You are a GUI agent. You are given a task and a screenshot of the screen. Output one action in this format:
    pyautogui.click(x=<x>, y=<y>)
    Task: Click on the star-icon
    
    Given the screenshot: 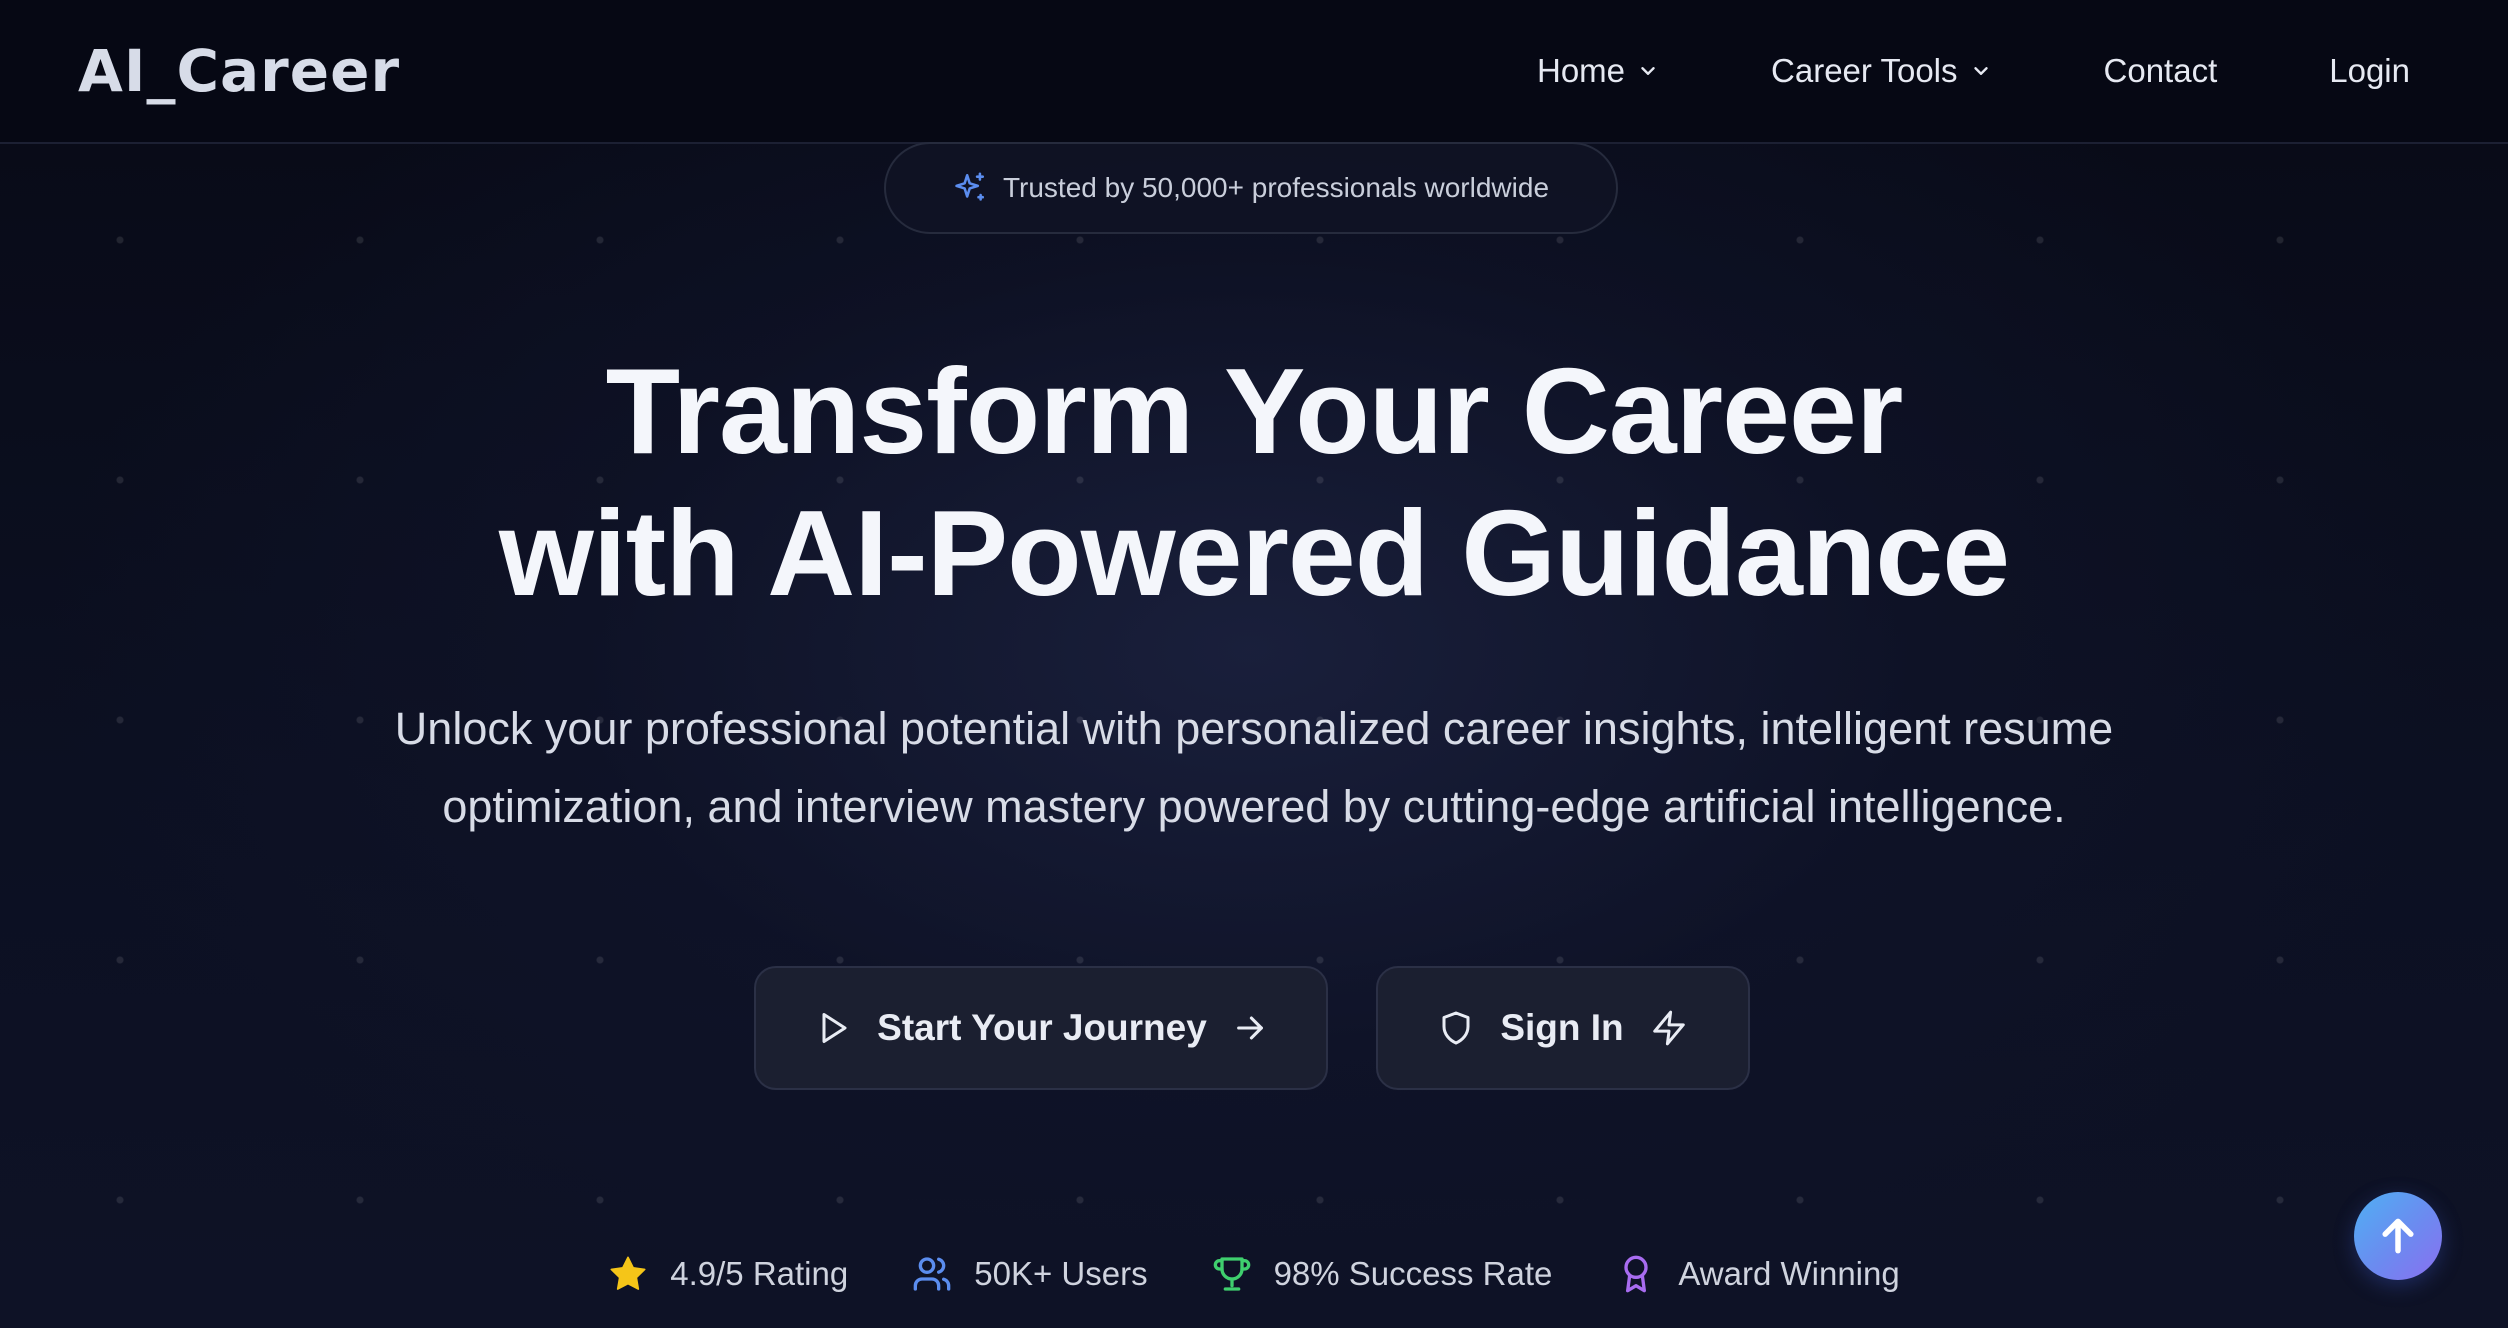 What is the action you would take?
    pyautogui.click(x=628, y=1273)
    